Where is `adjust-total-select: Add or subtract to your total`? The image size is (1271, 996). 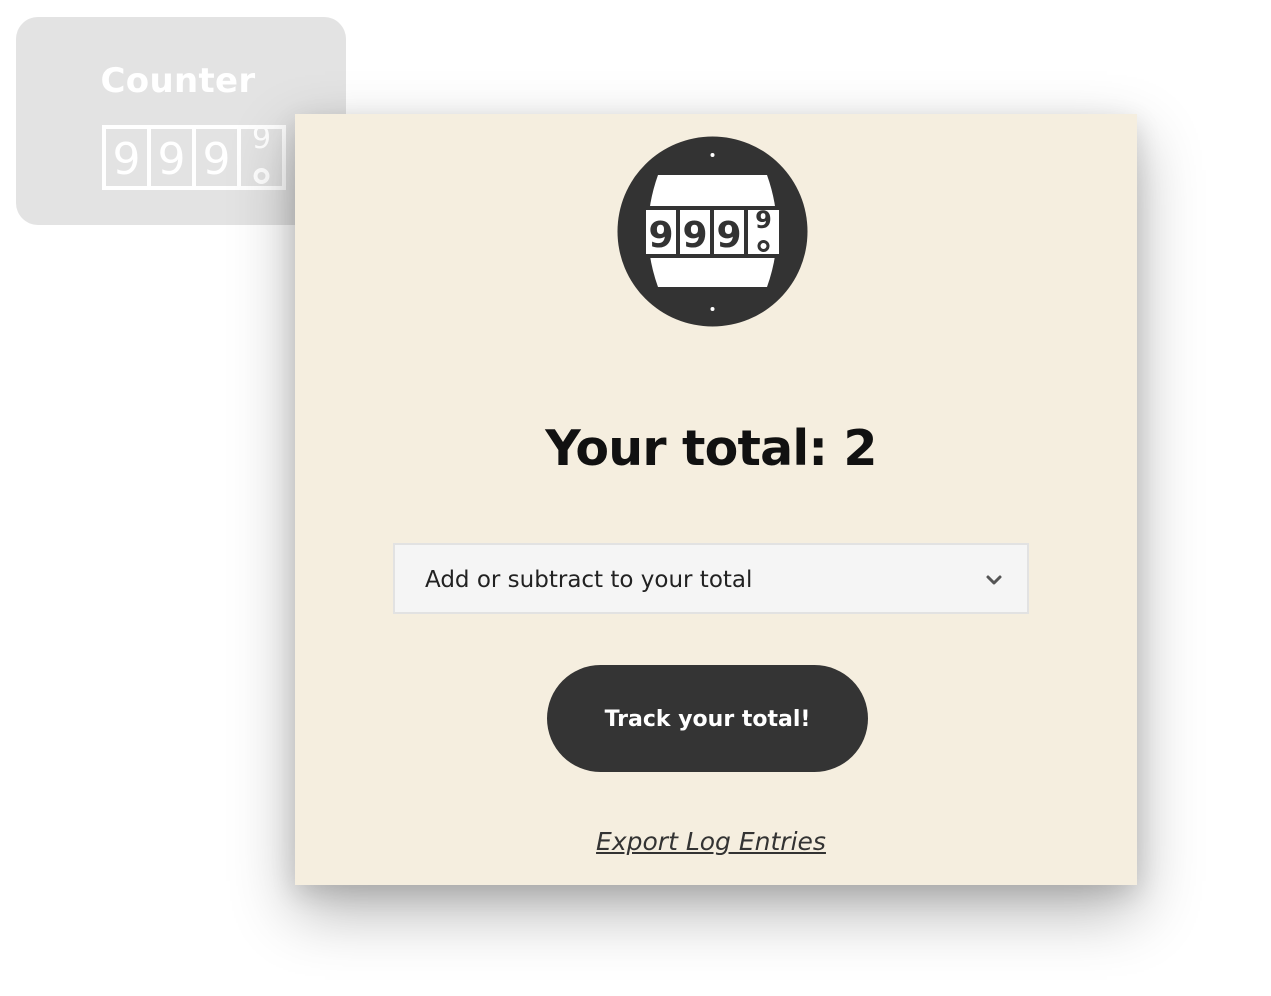
adjust-total-select: Add or subtract to your total is located at coordinates (711, 578).